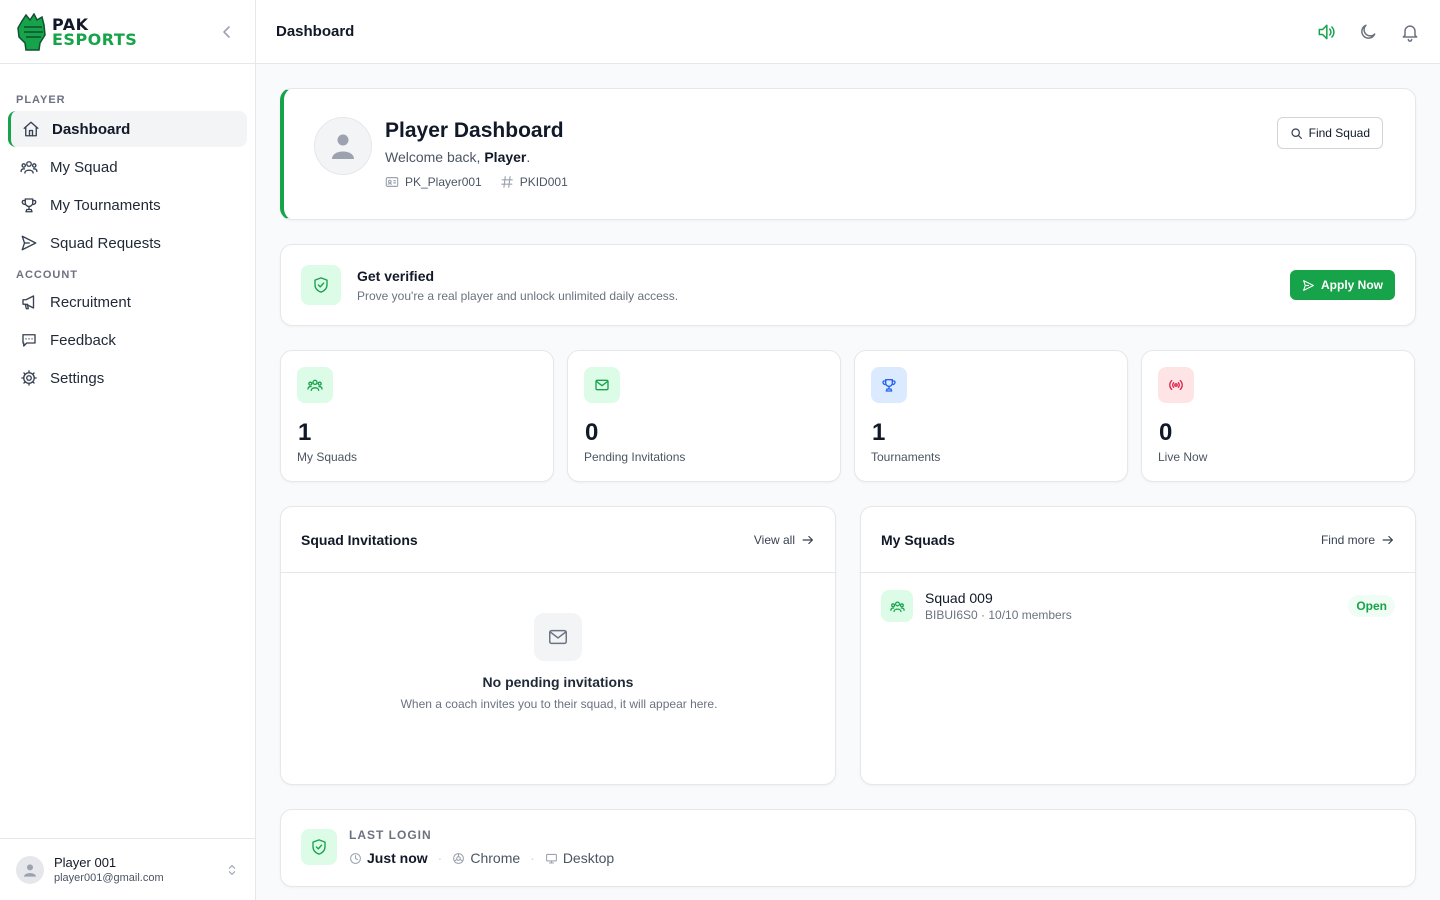 This screenshot has height=900, width=1440. I want to click on brand-logo: PAK ESPORTS, so click(76, 31).